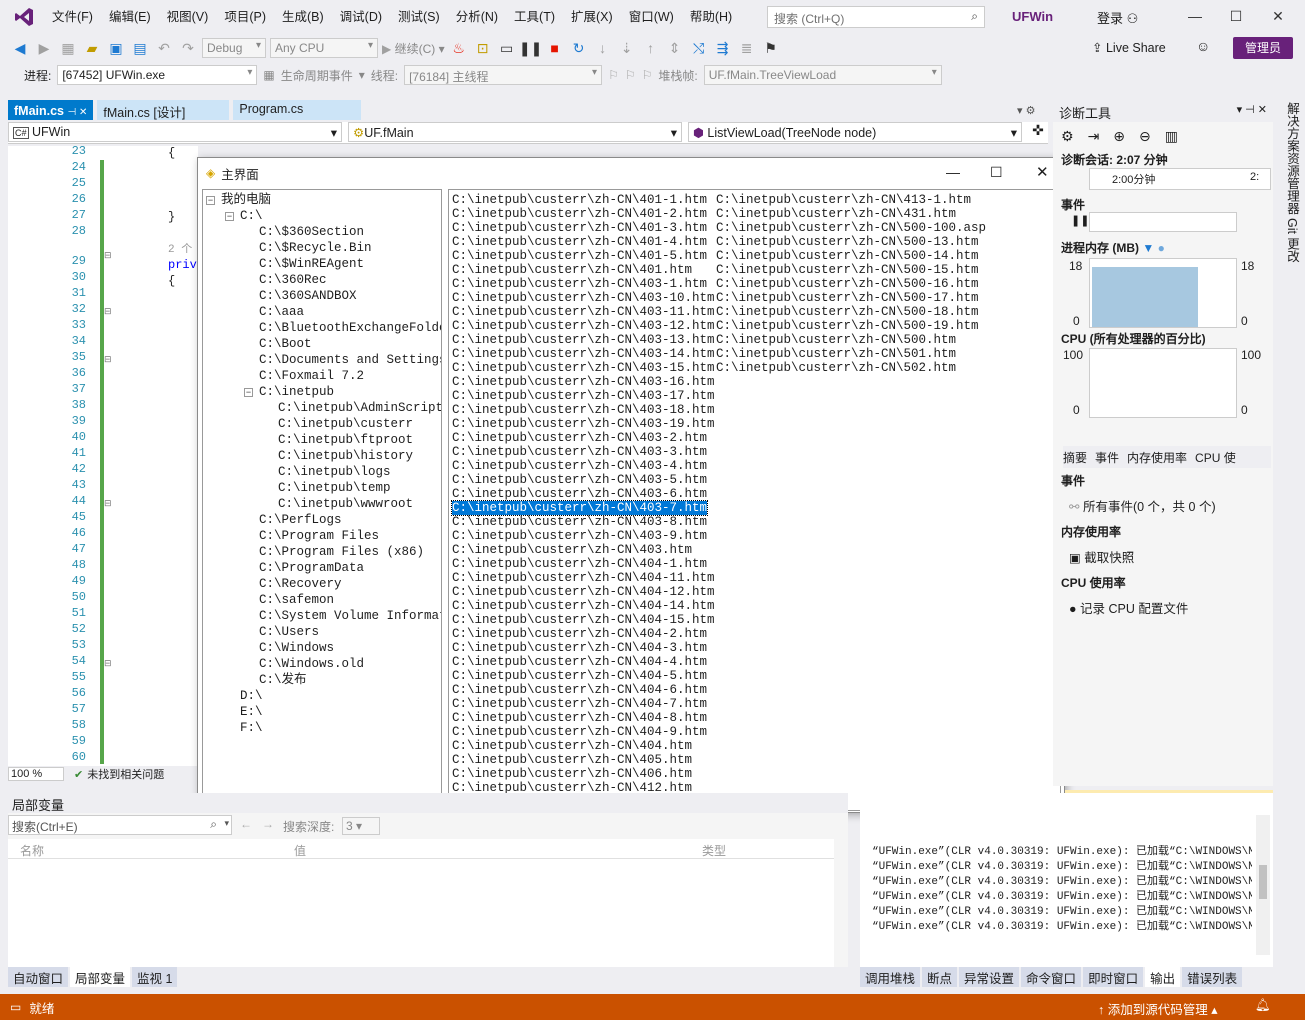  Describe the element at coordinates (583, 382) in the screenshot. I see `file-list-item: C:\inetpub\custerr\zh-CN\403-16.htm` at that location.